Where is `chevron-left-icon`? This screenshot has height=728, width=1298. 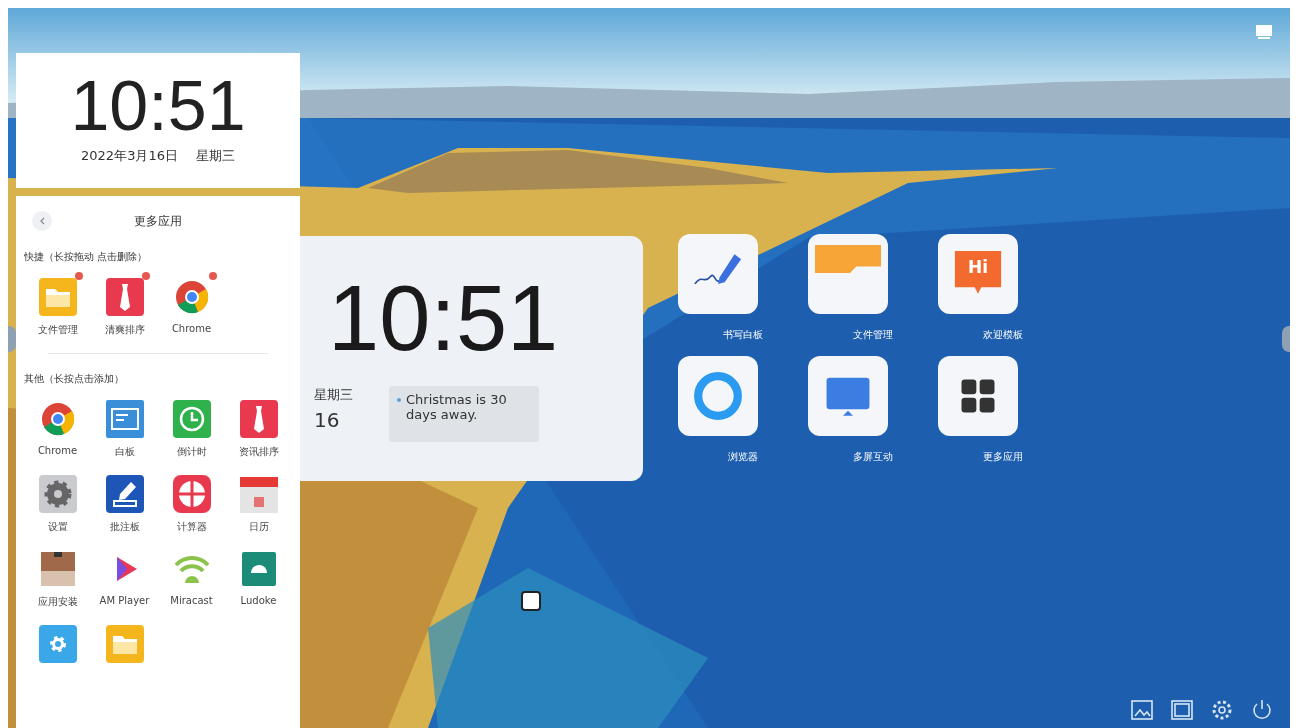
chevron-left-icon is located at coordinates (42, 221).